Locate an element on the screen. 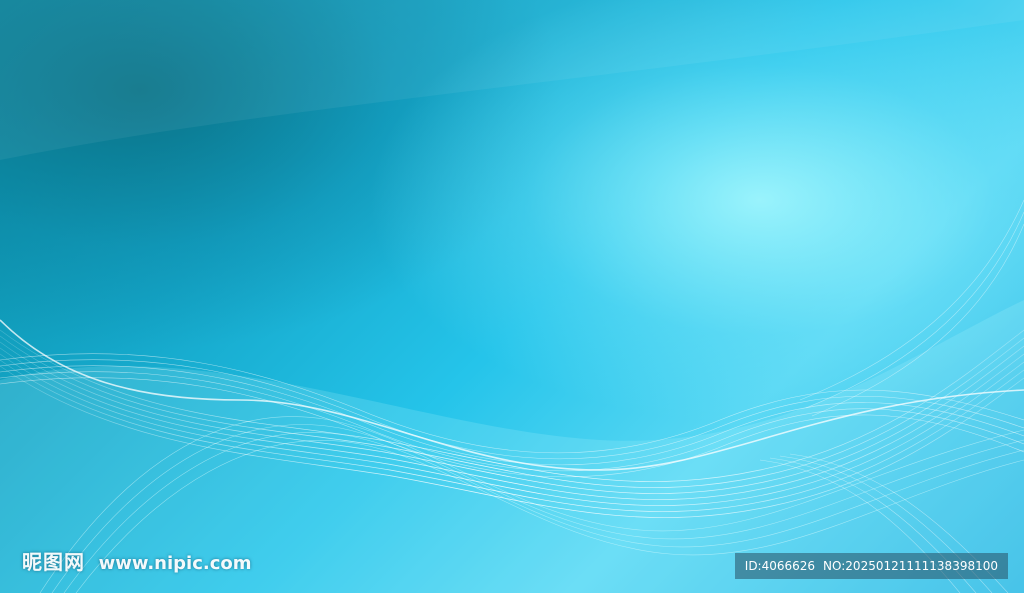  watermark-url: www.nipic.com is located at coordinates (175, 563).